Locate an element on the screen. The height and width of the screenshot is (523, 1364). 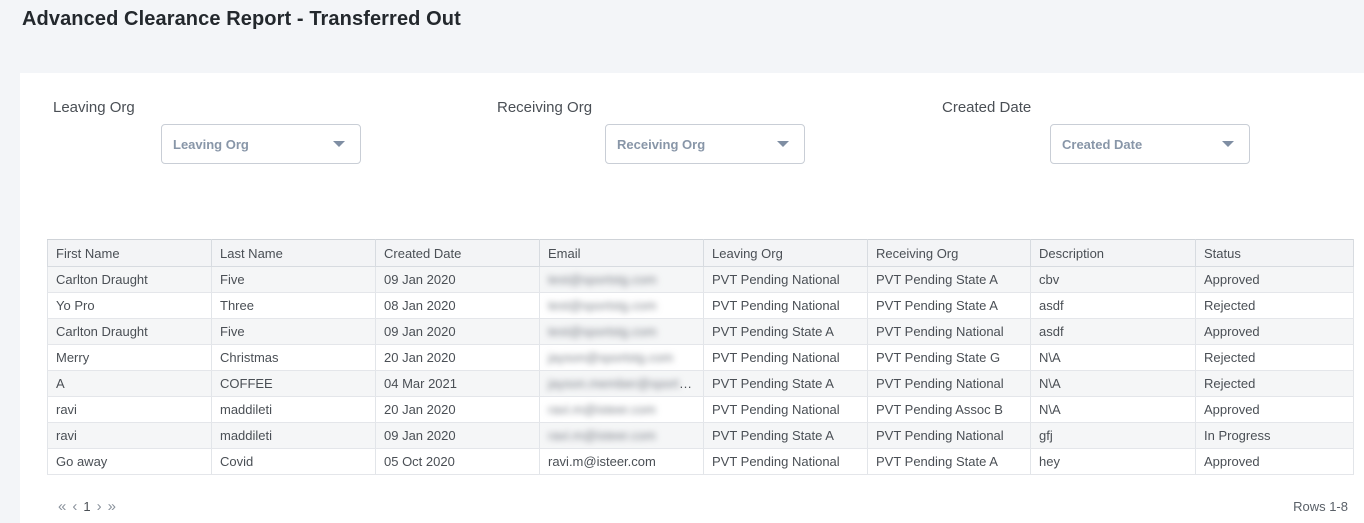
table-cell: Go away is located at coordinates (129, 461).